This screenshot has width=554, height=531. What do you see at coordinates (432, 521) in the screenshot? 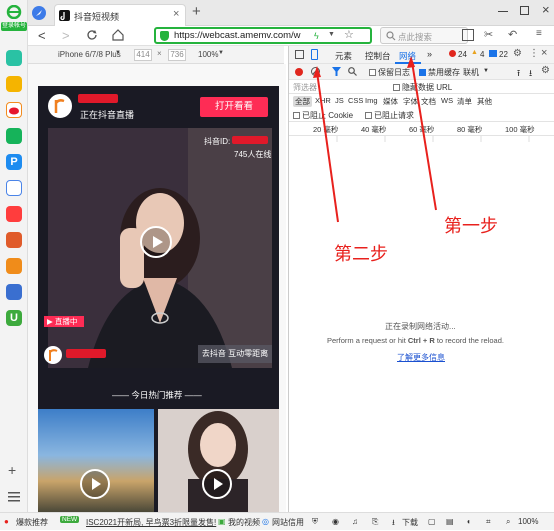
I see `window-icon: ▢` at bounding box center [432, 521].